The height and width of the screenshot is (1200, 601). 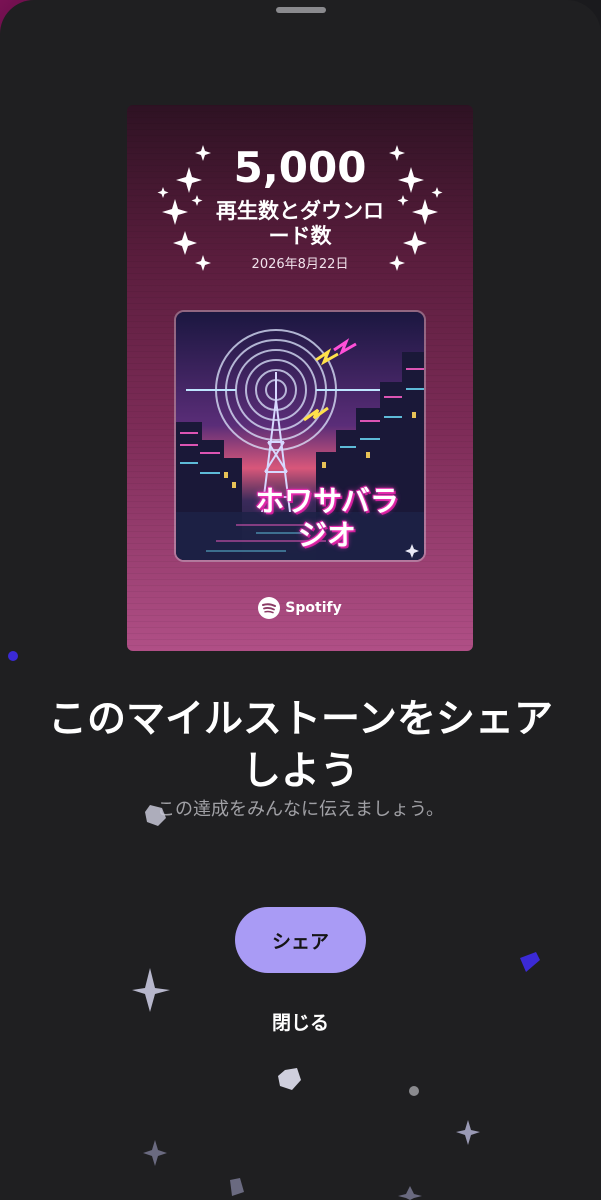 What do you see at coordinates (300, 264) in the screenshot?
I see `milestone-date: 2026年8月22日` at bounding box center [300, 264].